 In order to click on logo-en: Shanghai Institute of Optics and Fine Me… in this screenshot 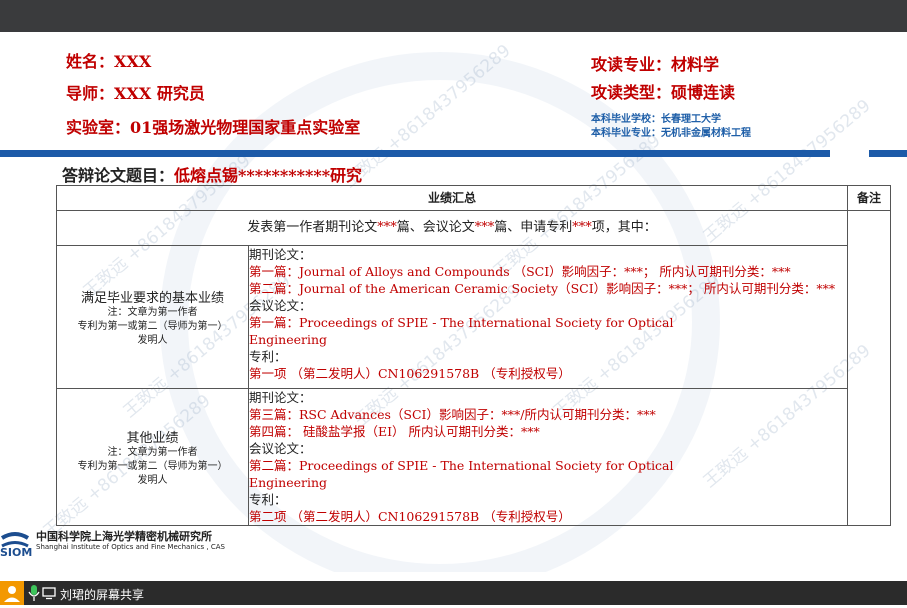, I will do `click(130, 547)`.